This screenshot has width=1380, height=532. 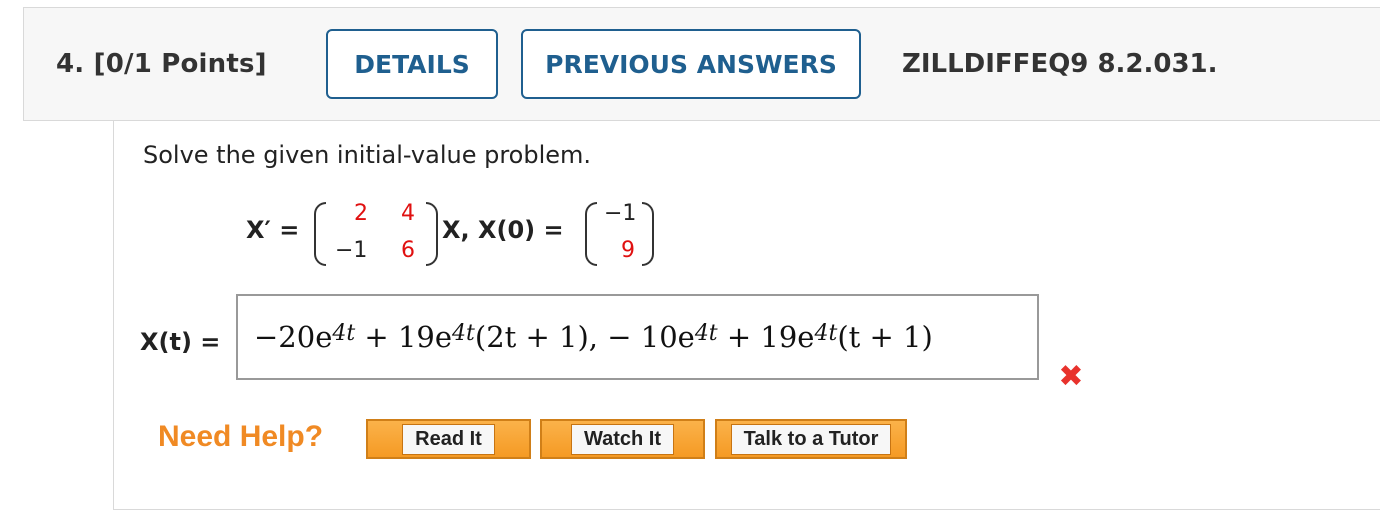 I want to click on read-it-label: Read It, so click(x=448, y=439).